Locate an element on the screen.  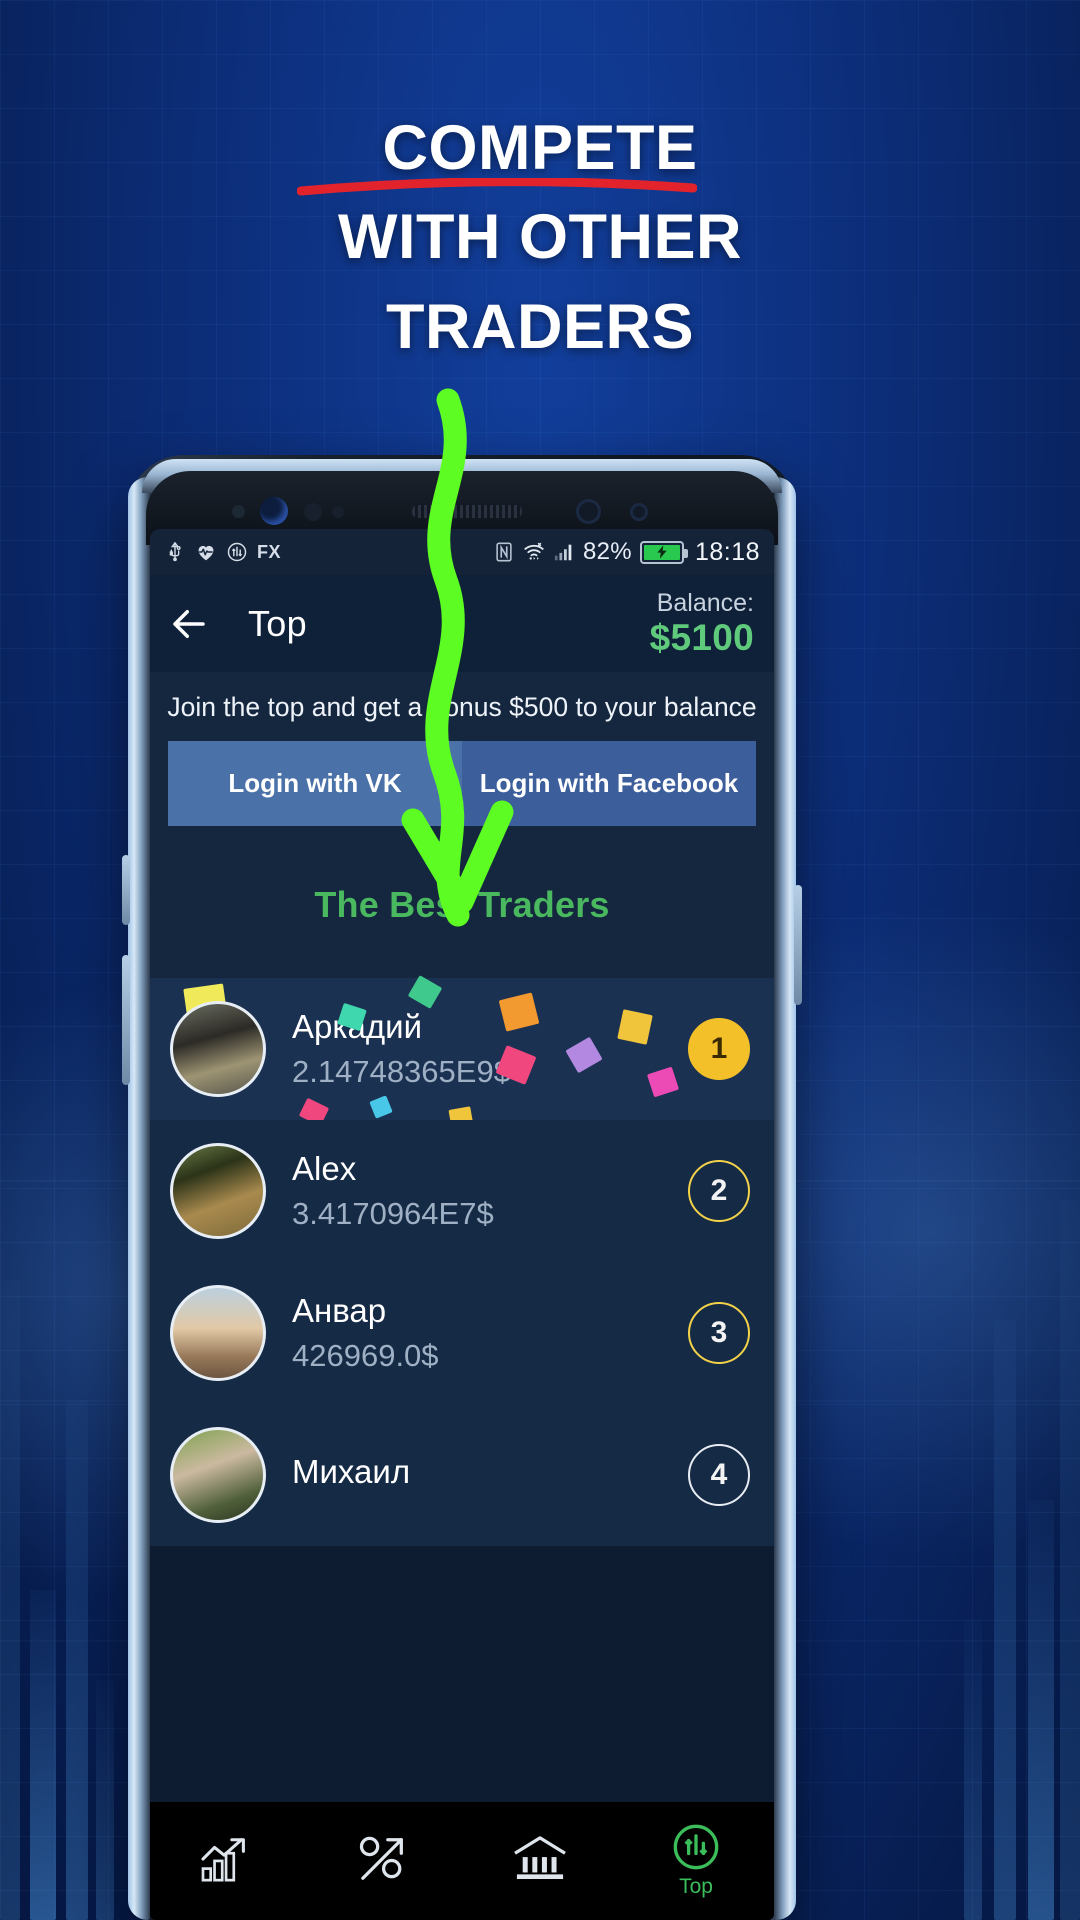
phone-edge-left is located at coordinates (139, 1198).